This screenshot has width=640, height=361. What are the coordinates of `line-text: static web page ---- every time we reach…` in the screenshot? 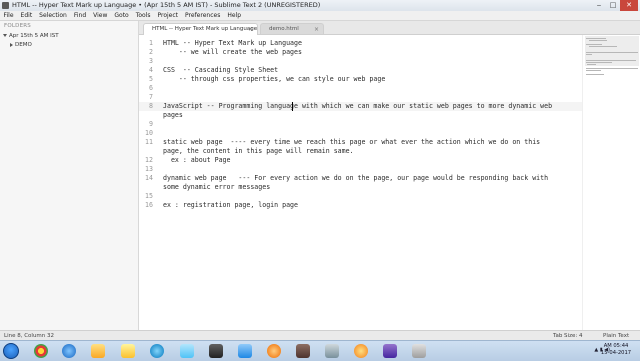 It's located at (352, 142).